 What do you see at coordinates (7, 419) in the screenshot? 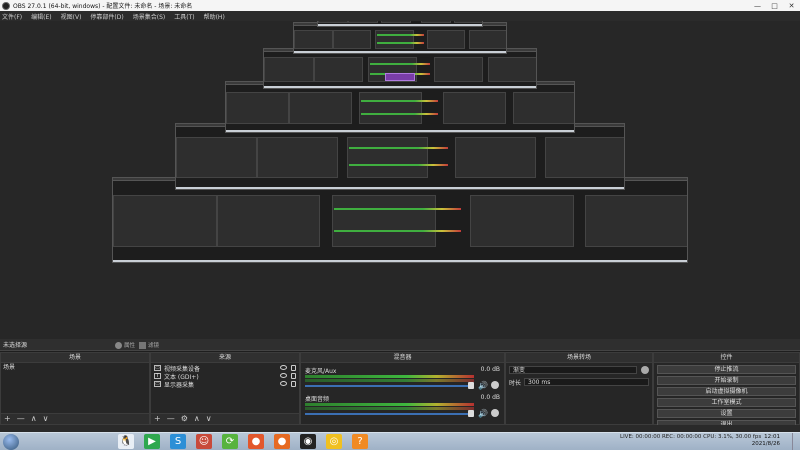
I see `add-scene-button: +` at bounding box center [7, 419].